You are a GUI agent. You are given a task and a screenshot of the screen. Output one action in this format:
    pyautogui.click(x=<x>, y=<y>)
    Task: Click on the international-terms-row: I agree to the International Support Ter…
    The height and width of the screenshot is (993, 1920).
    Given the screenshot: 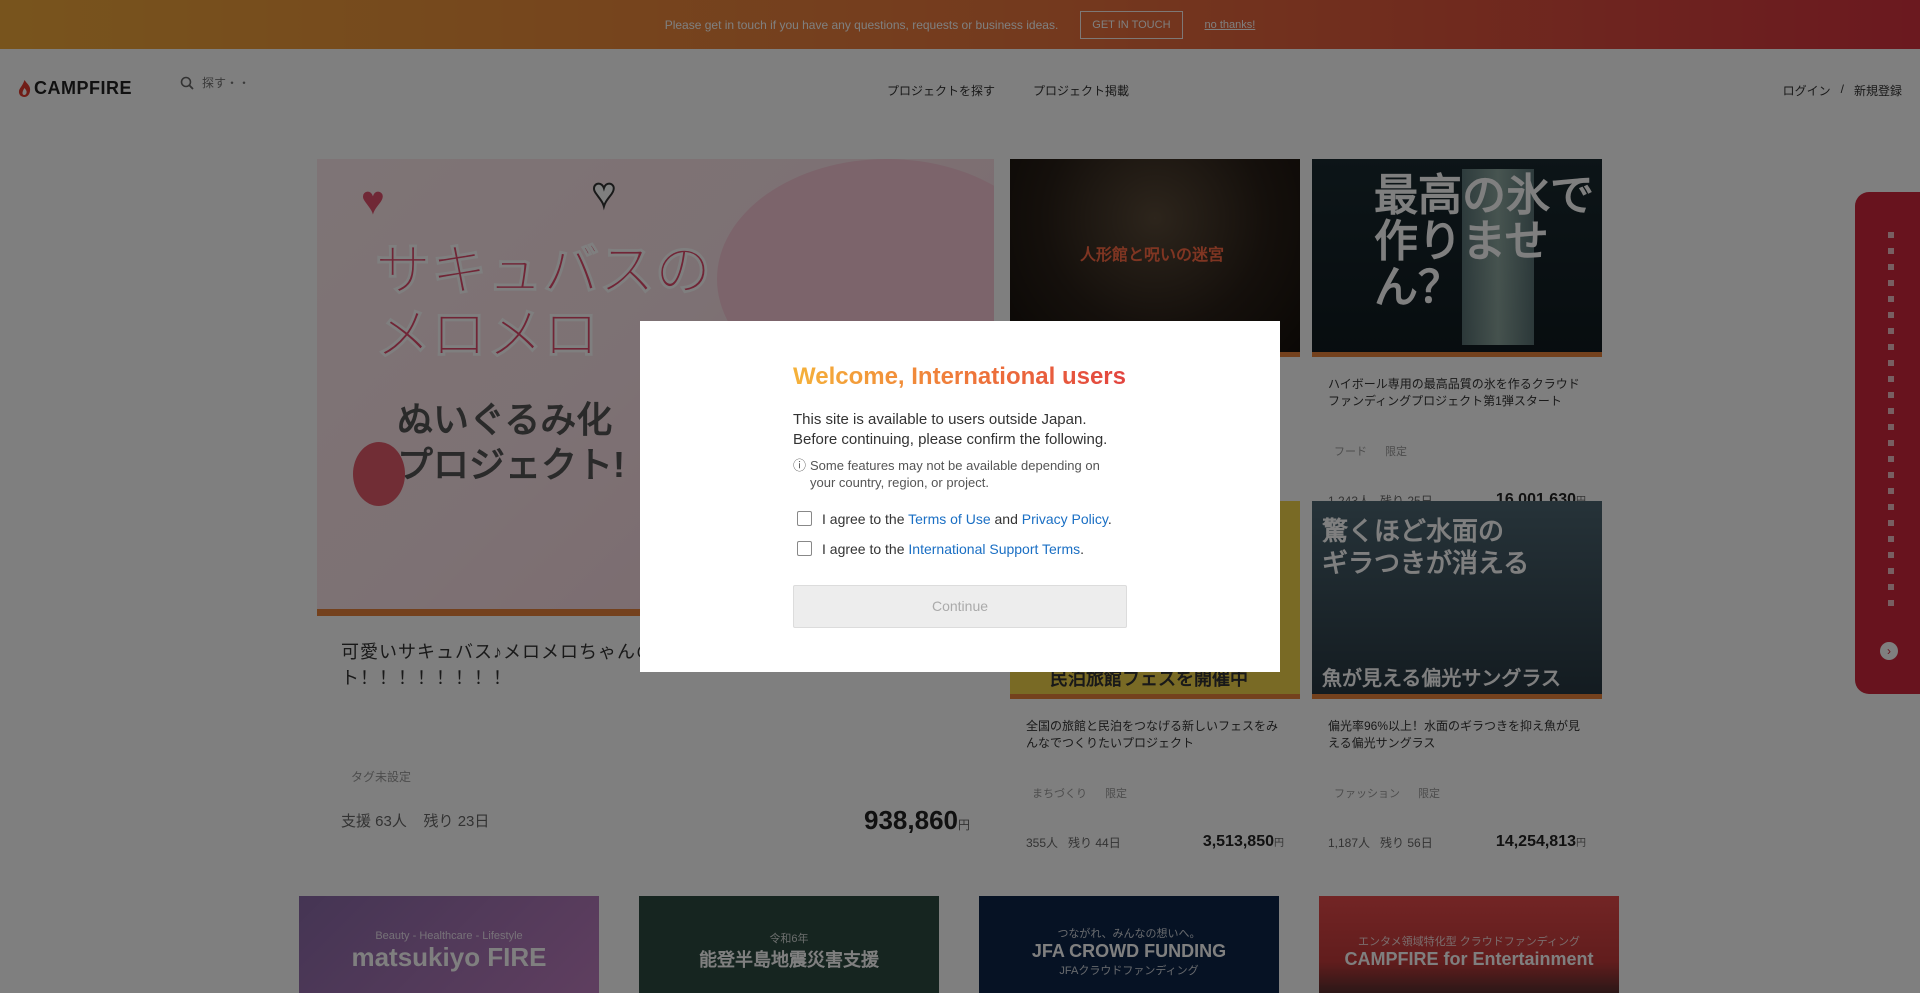 What is the action you would take?
    pyautogui.click(x=960, y=549)
    